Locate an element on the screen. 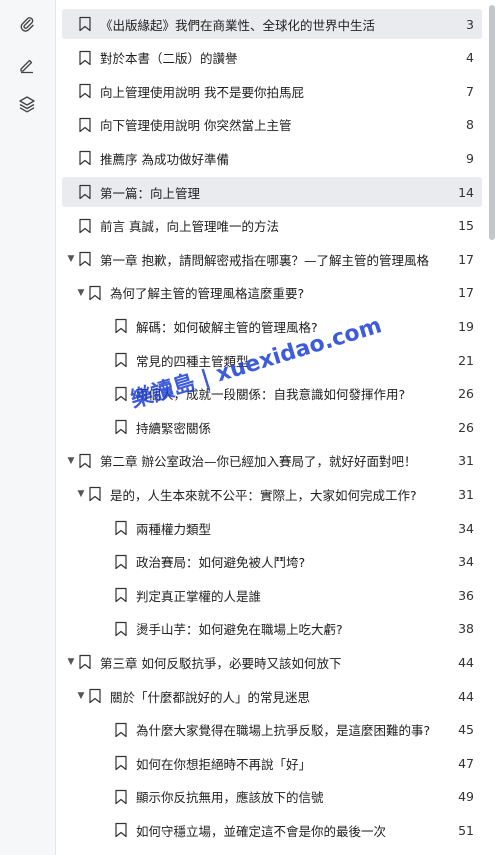  toc-item-title: 如何守穩立場，並確定這不會是你的最後一次 is located at coordinates (261, 831).